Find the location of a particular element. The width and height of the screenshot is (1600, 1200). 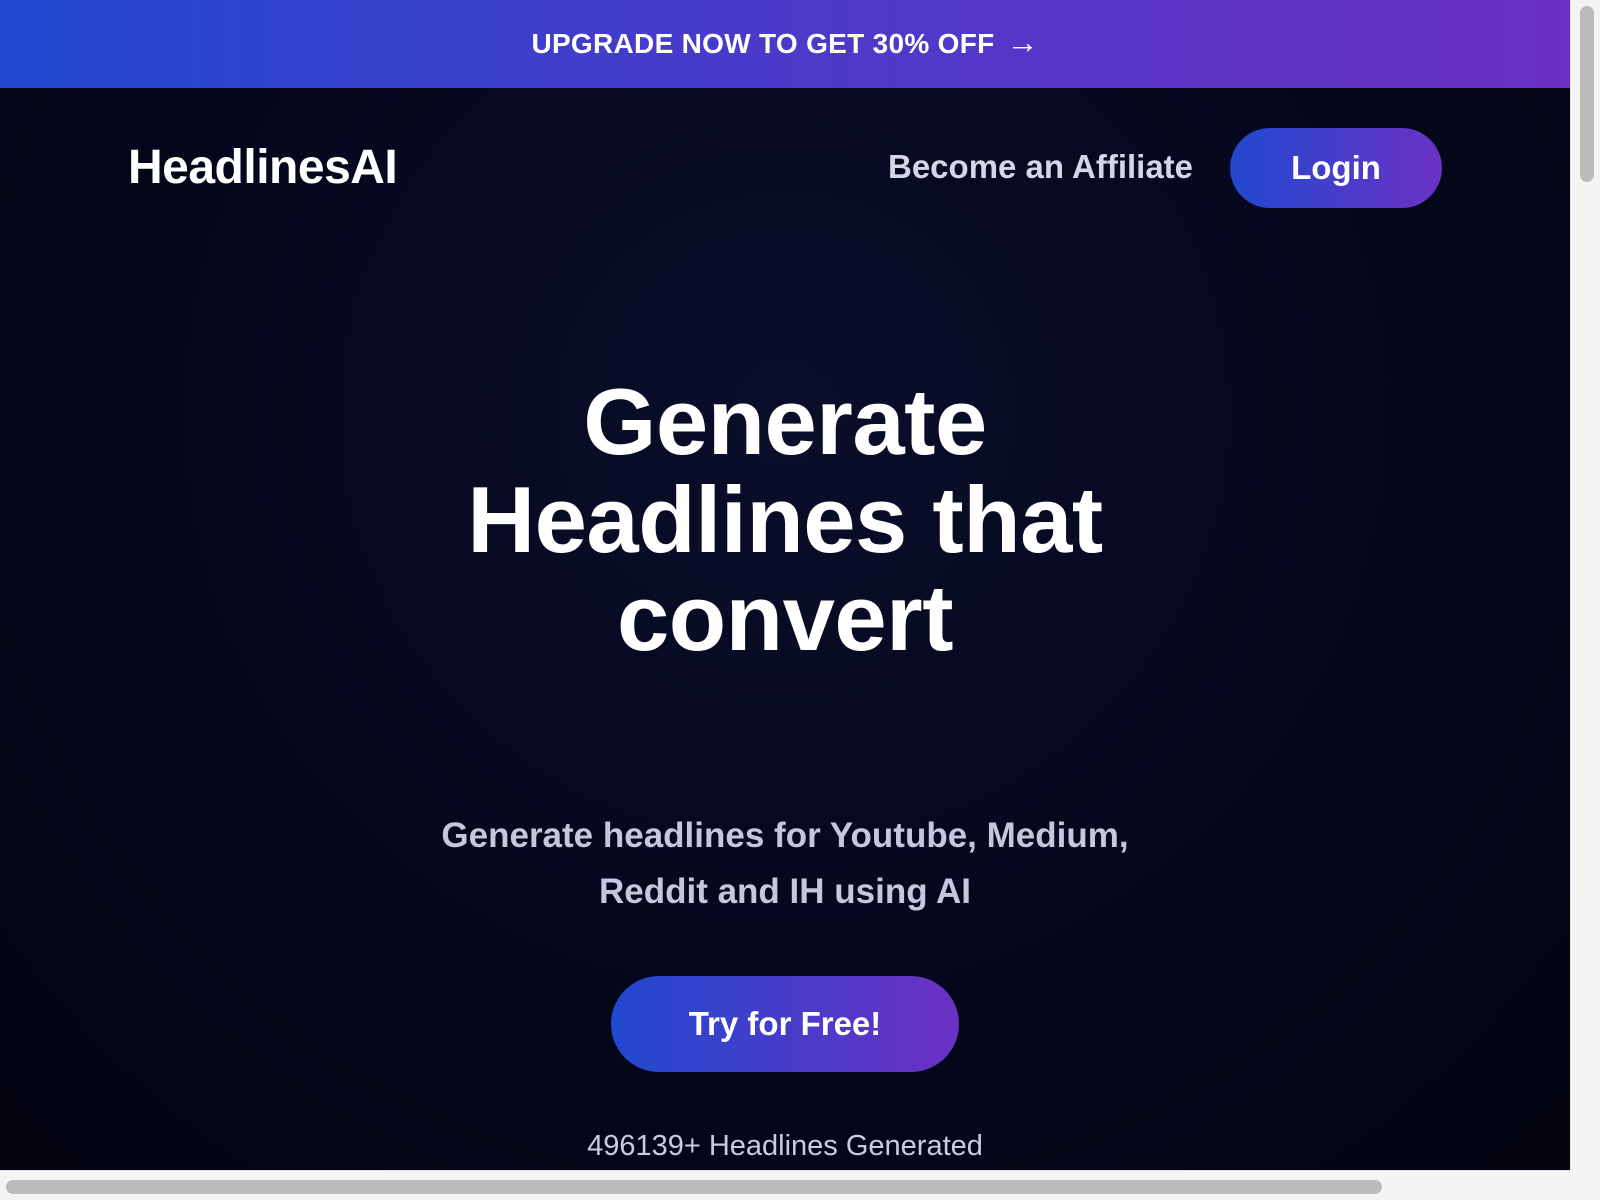

headline-line-2: Headlines that is located at coordinates (785, 519).